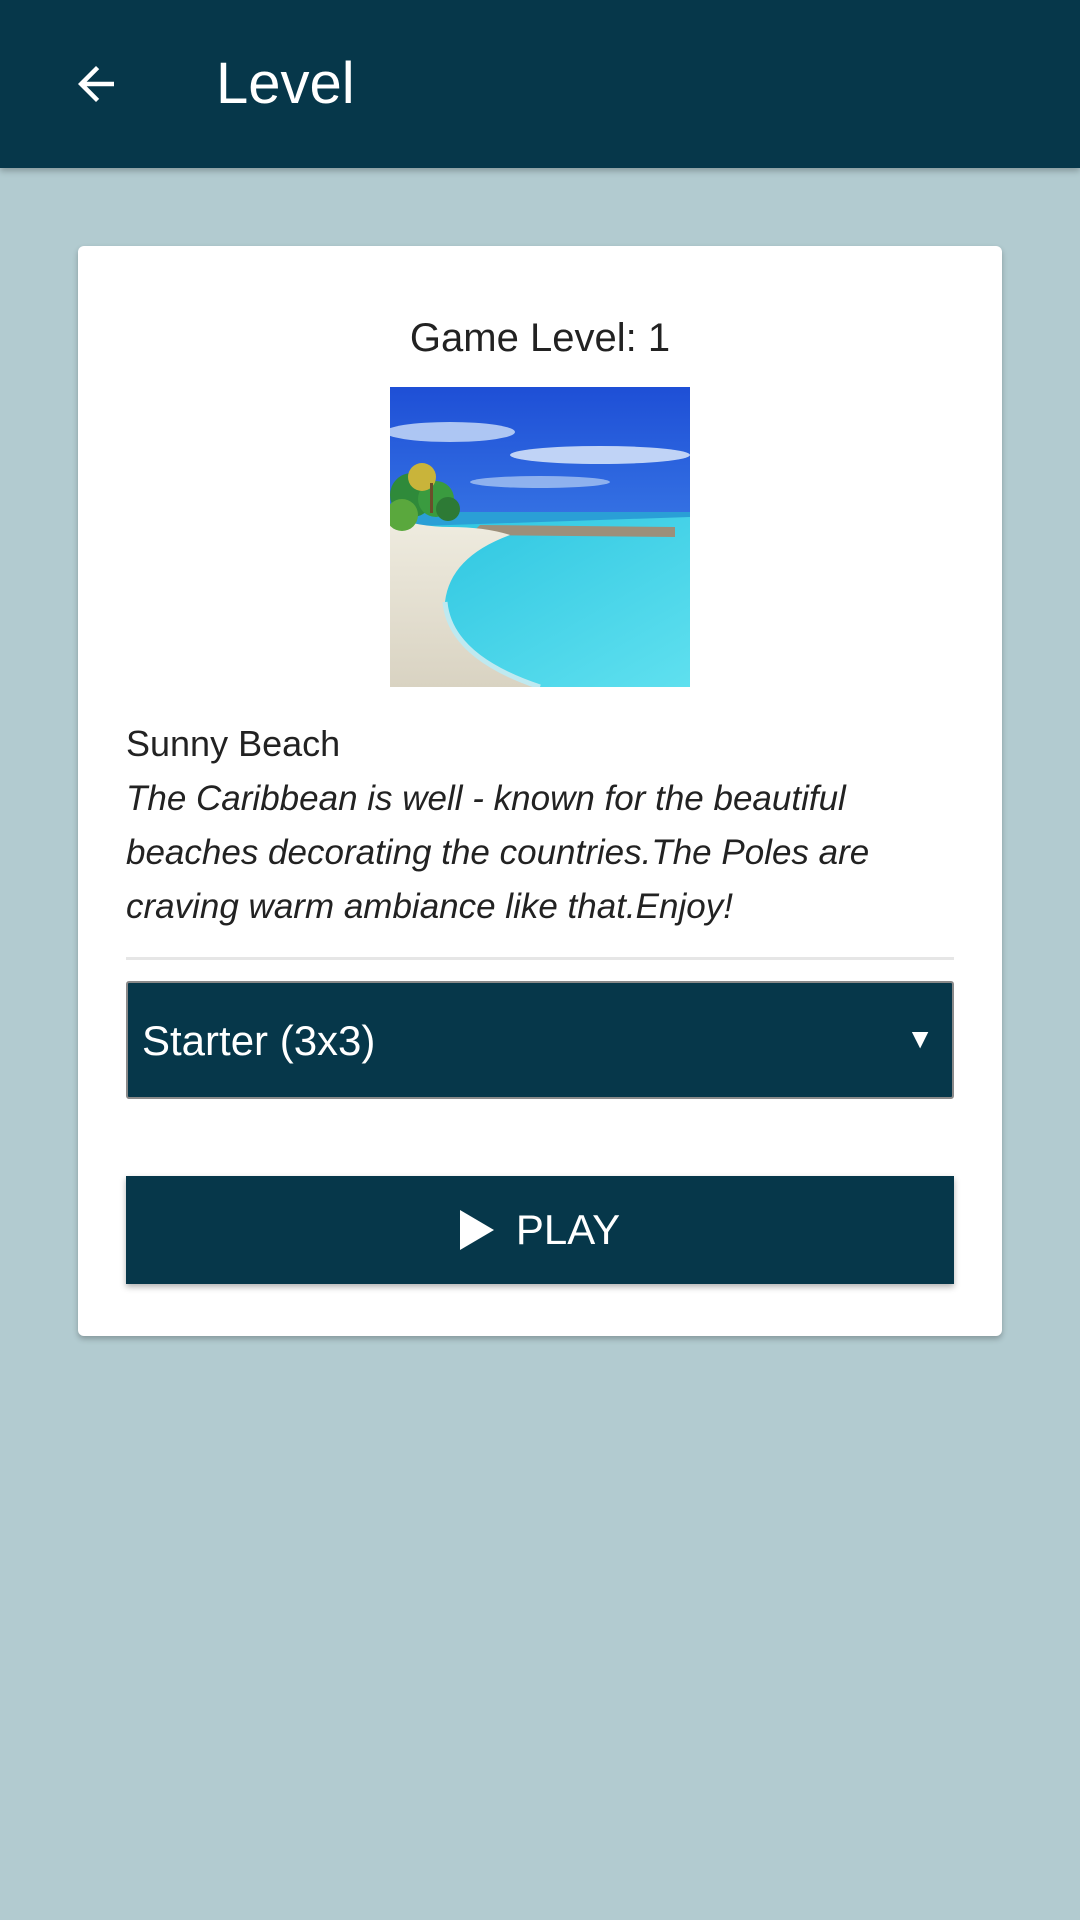 This screenshot has height=1920, width=1080. What do you see at coordinates (285, 83) in the screenshot?
I see `page-title: Level` at bounding box center [285, 83].